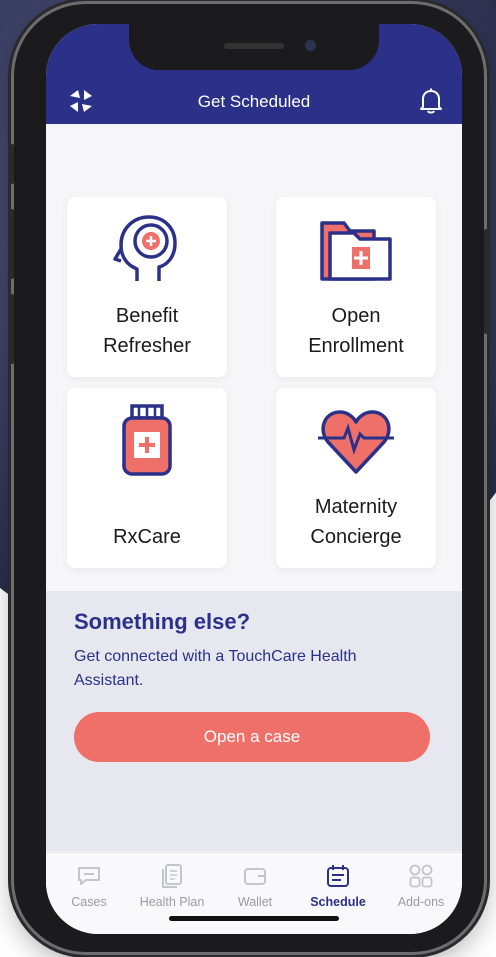  I want to click on notch, so click(254, 47).